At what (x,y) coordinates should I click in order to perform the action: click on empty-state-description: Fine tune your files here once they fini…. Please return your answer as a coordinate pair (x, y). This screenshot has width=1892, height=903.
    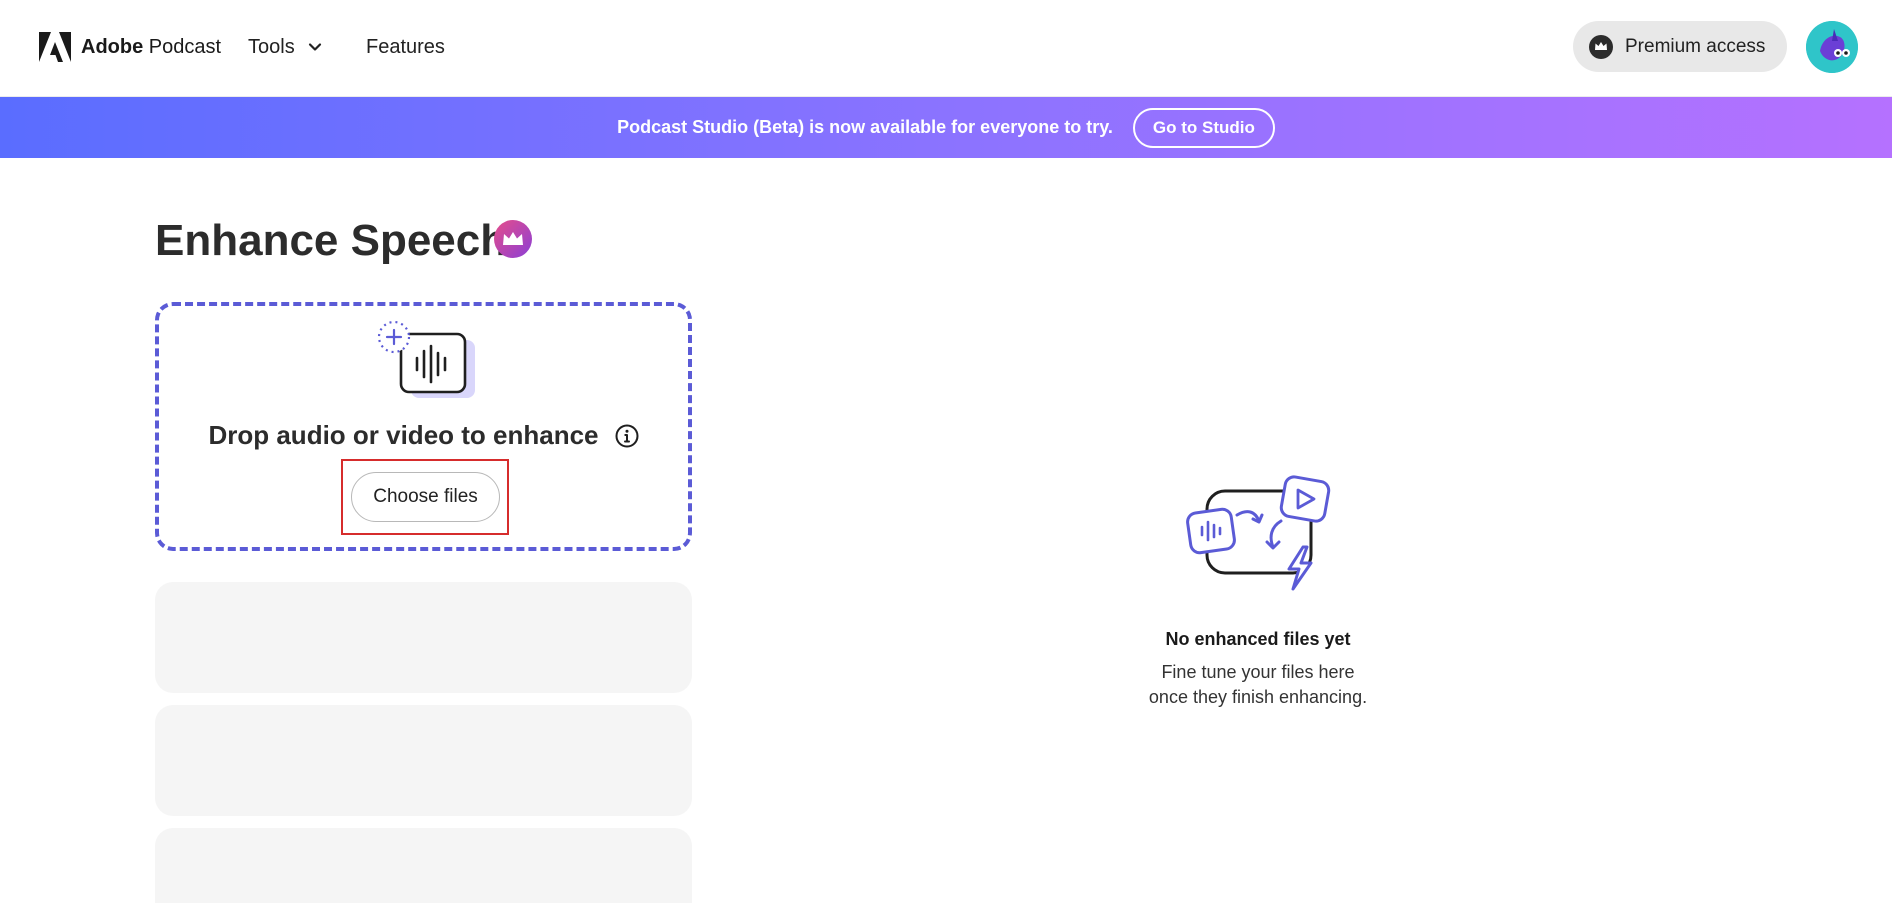
    Looking at the image, I should click on (1258, 685).